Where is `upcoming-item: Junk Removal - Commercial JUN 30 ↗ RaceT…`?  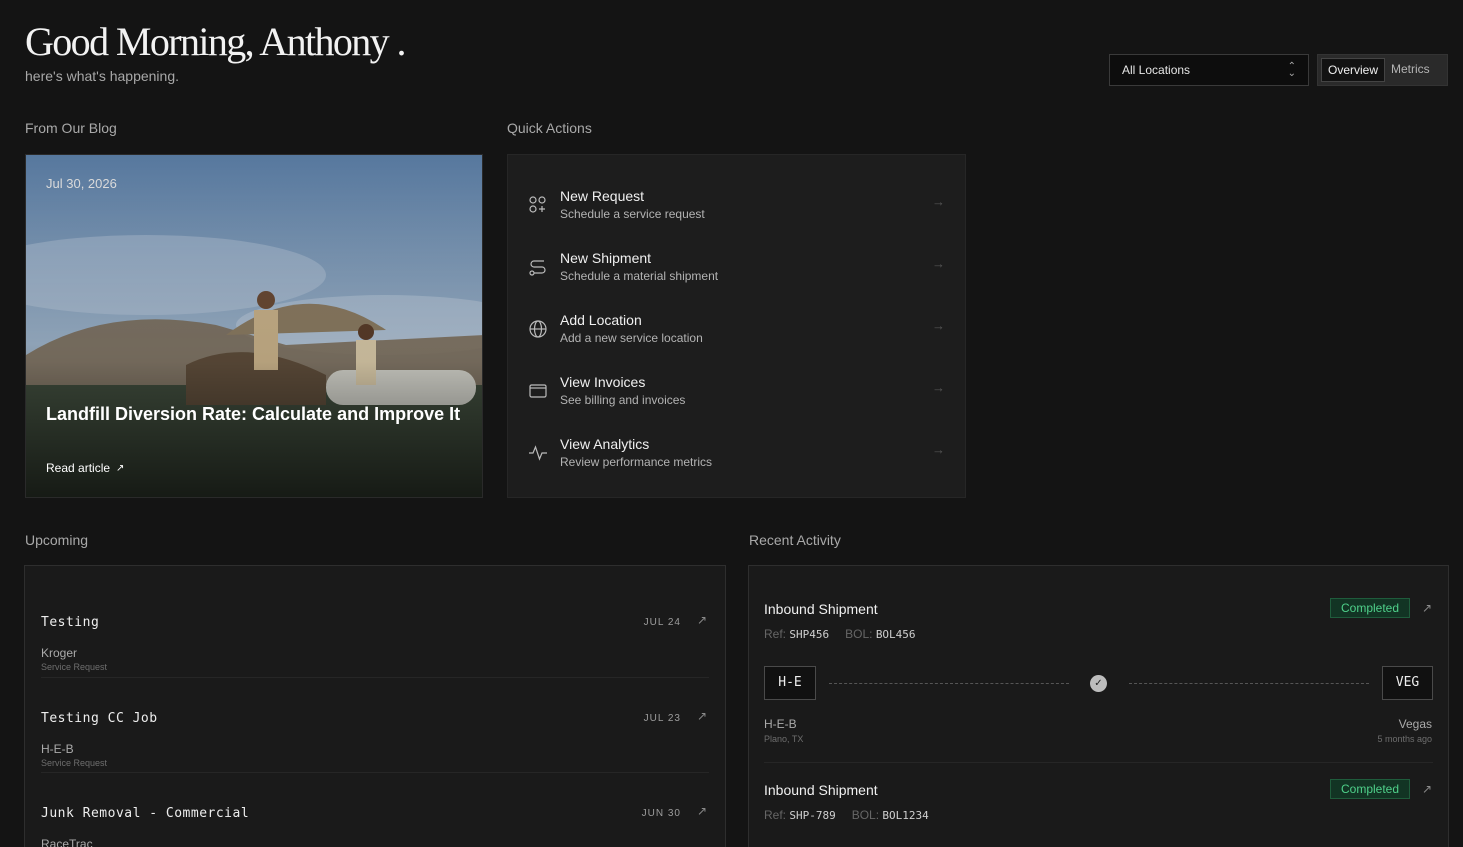 upcoming-item: Junk Removal - Commercial JUN 30 ↗ RaceT… is located at coordinates (375, 809).